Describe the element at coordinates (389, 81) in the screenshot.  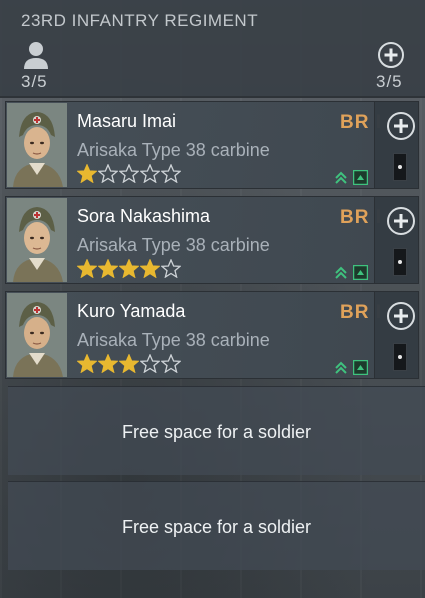
I see `capacity-count: 3/5` at that location.